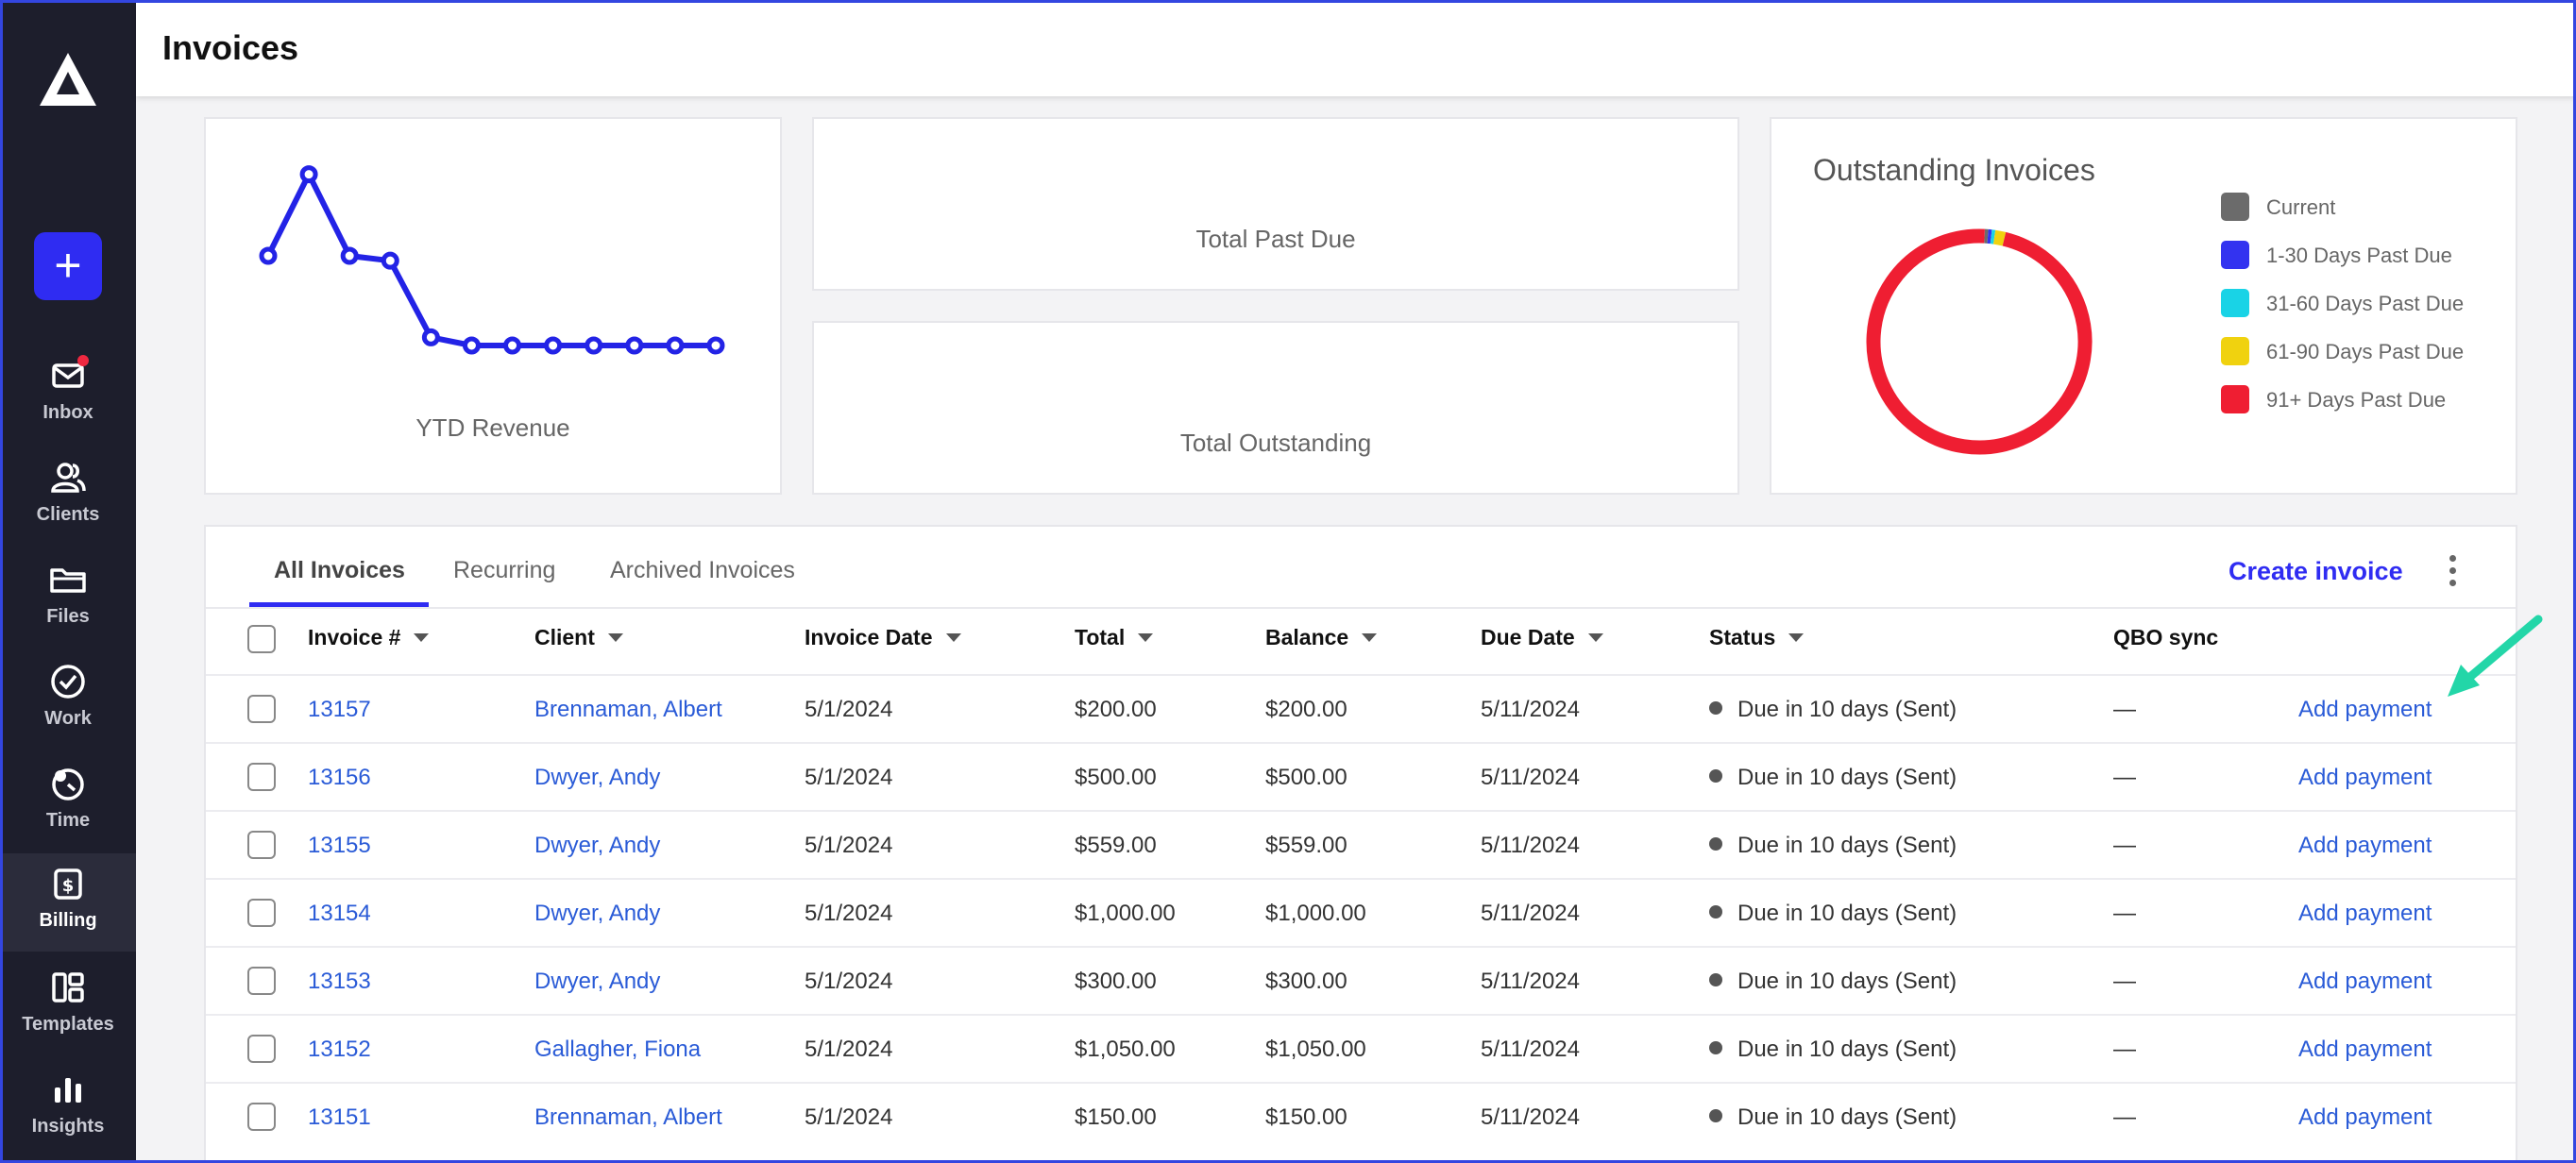 The height and width of the screenshot is (1163, 2576). Describe the element at coordinates (369, 637) in the screenshot. I see `column-header-invoice: Invoice #` at that location.